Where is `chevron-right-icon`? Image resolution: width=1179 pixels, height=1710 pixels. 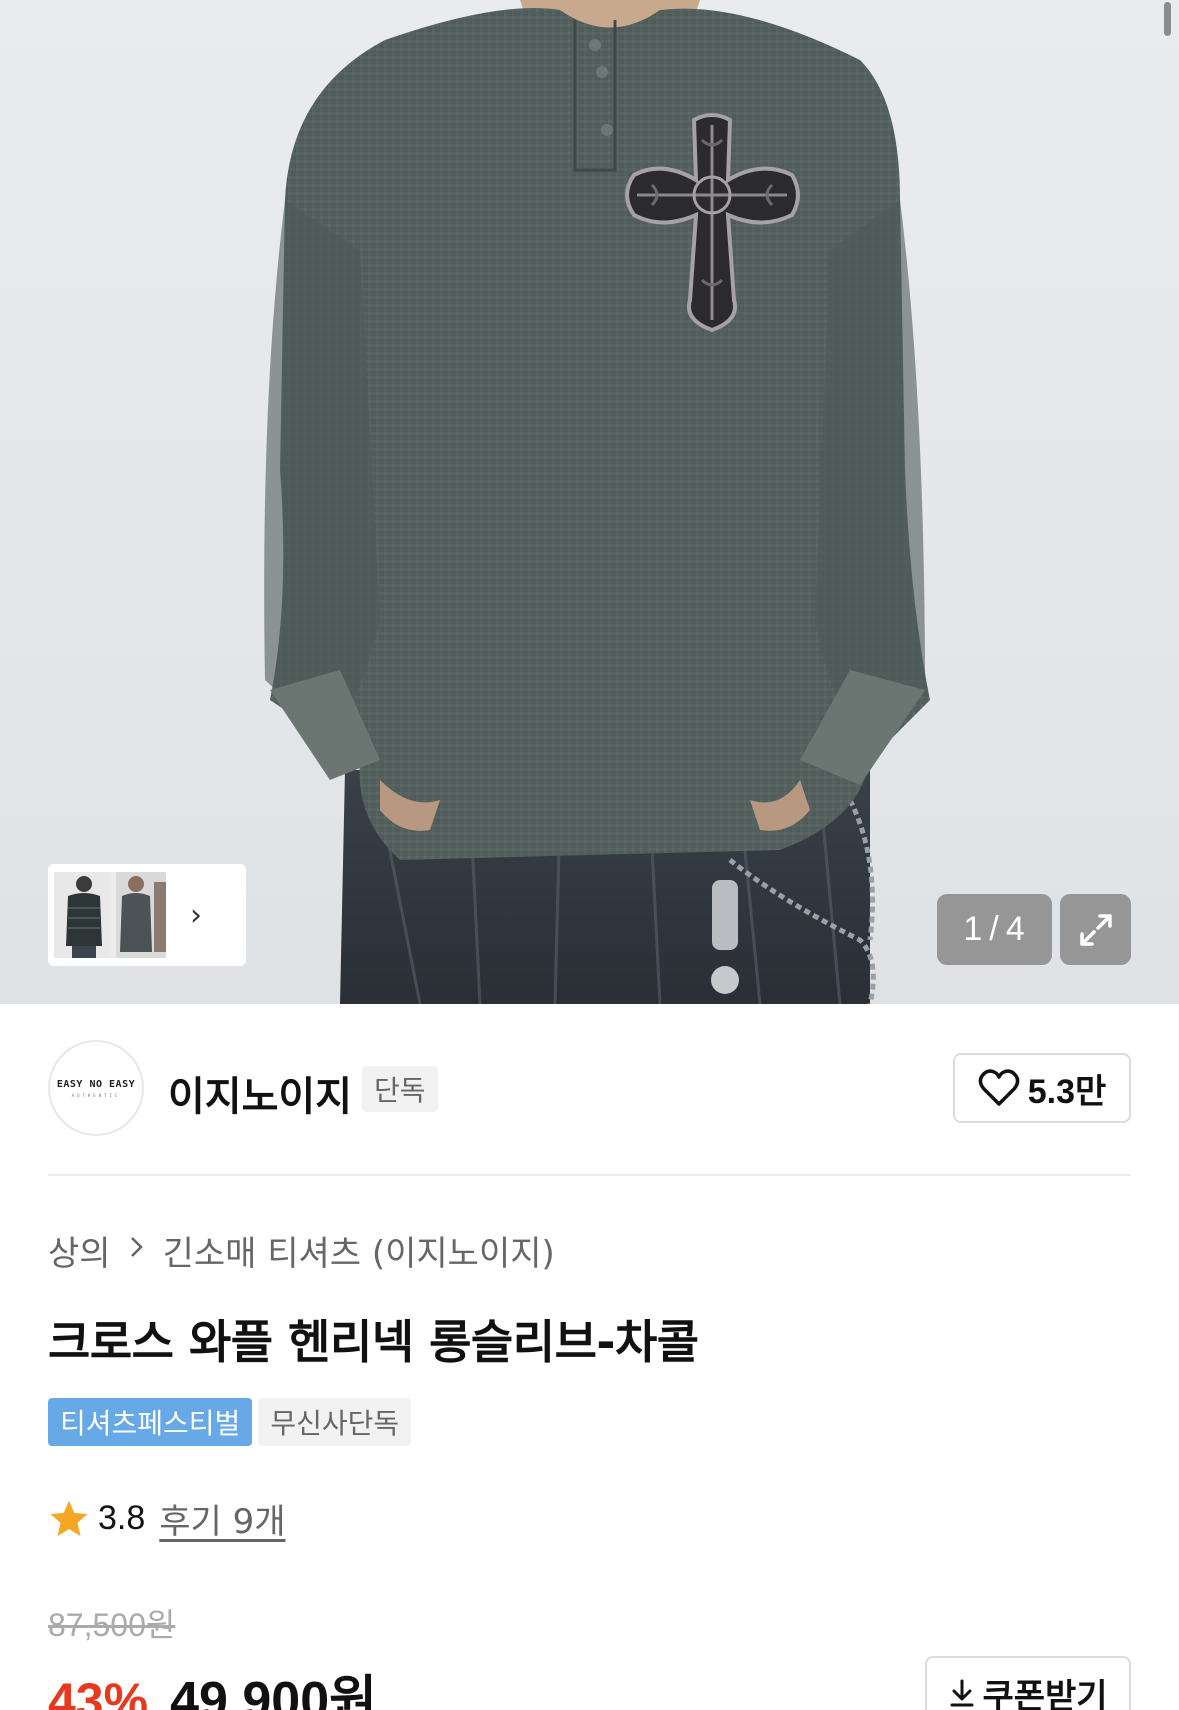
chevron-right-icon is located at coordinates (137, 1250).